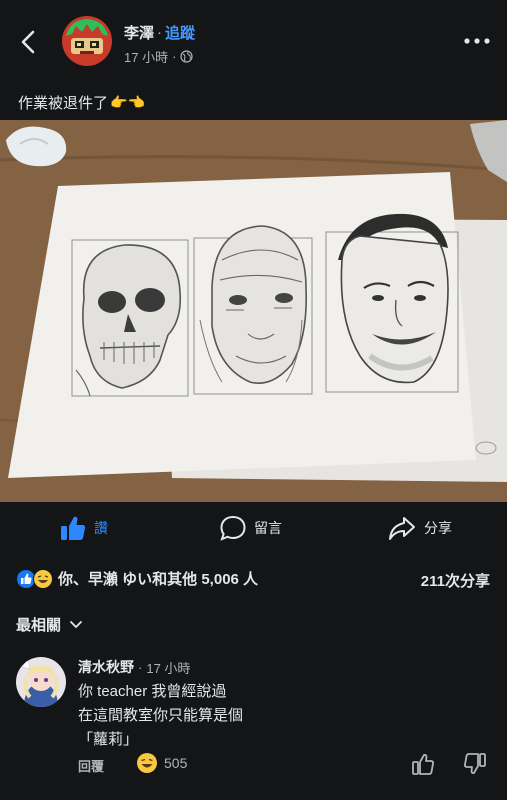  Describe the element at coordinates (423, 764) in the screenshot. I see `upvote-icon` at that location.